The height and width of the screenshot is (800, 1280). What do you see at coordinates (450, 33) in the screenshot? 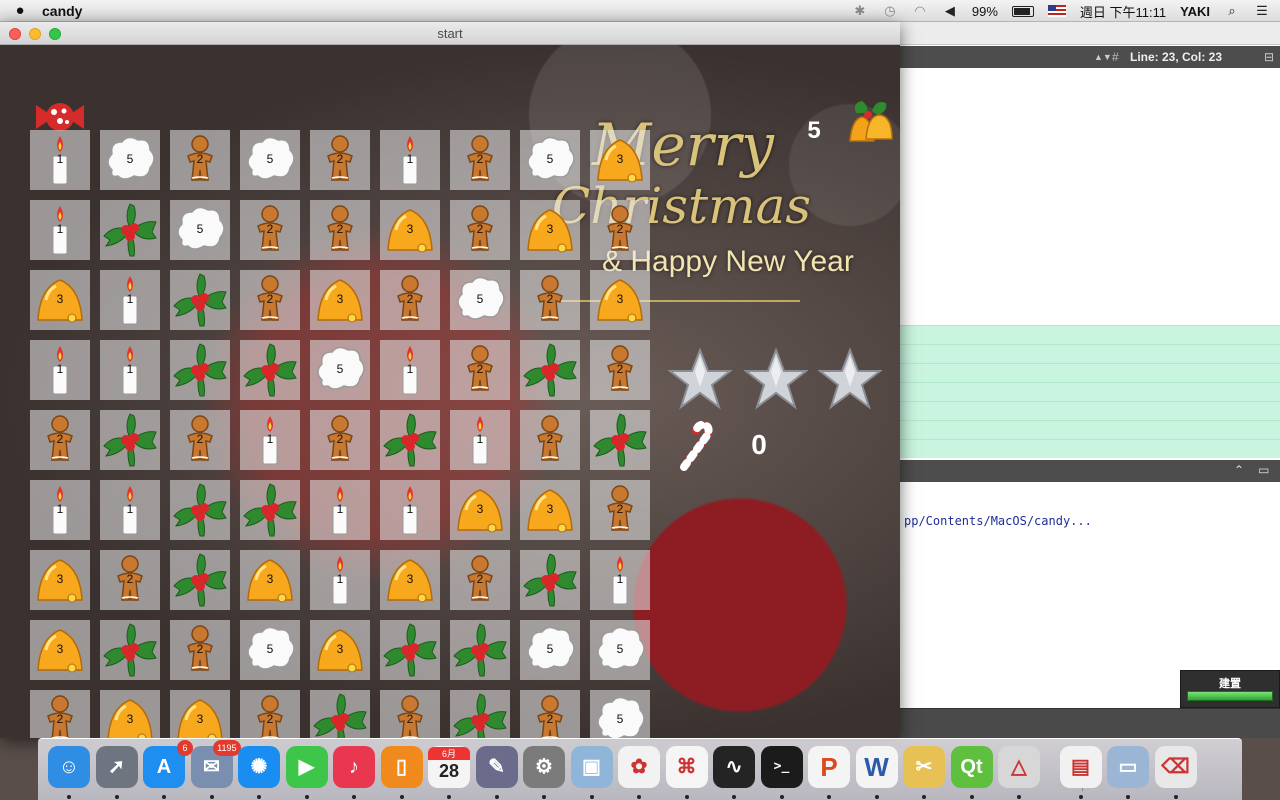
I see `window-titlebar: start` at bounding box center [450, 33].